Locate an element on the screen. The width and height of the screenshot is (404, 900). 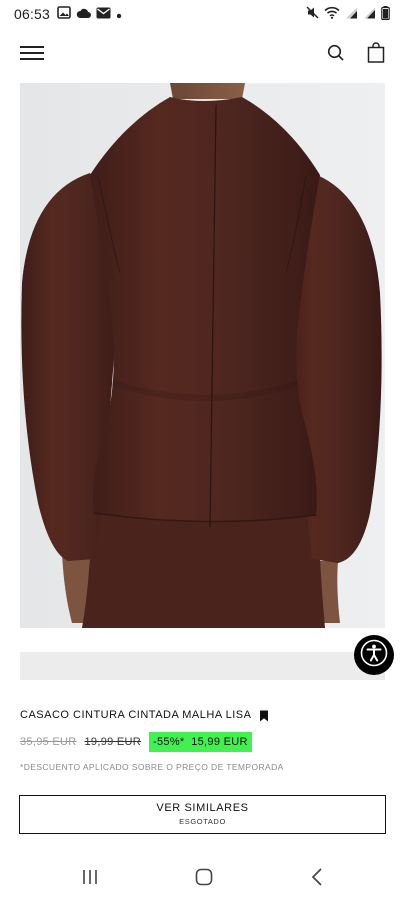
status-time: 06:53 is located at coordinates (32, 14).